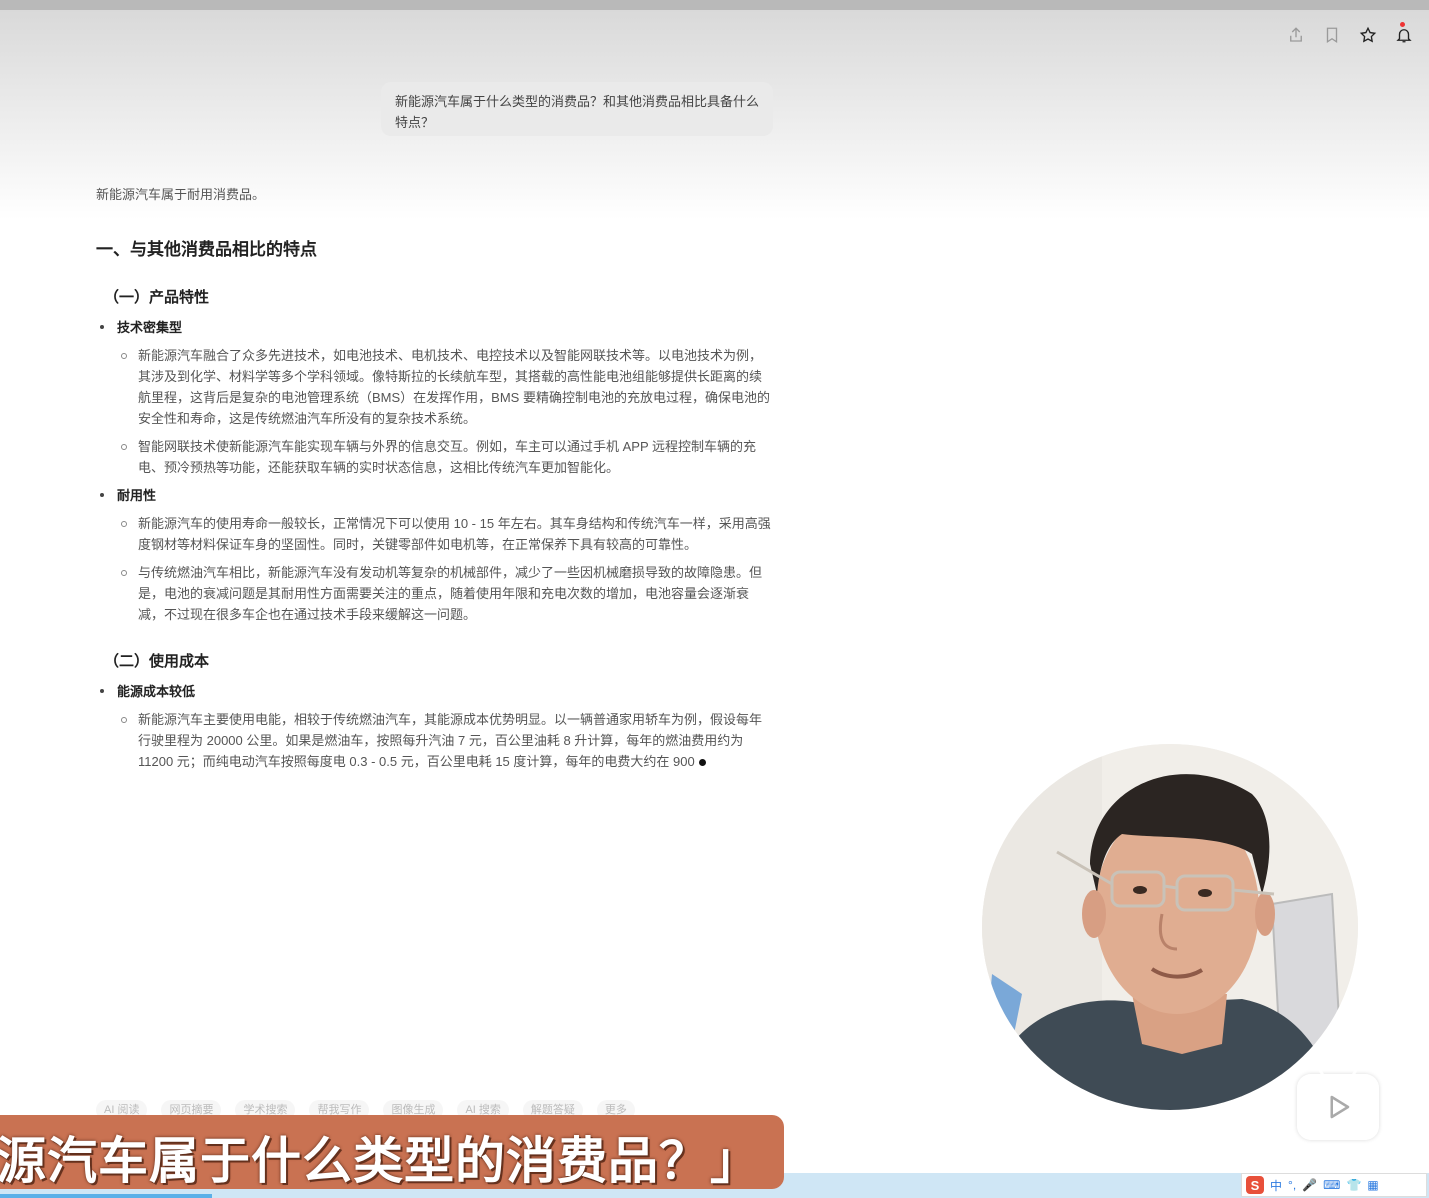 Image resolution: width=1429 pixels, height=1198 pixels. What do you see at coordinates (1292, 1185) in the screenshot?
I see `punctuation-icon: °,` at bounding box center [1292, 1185].